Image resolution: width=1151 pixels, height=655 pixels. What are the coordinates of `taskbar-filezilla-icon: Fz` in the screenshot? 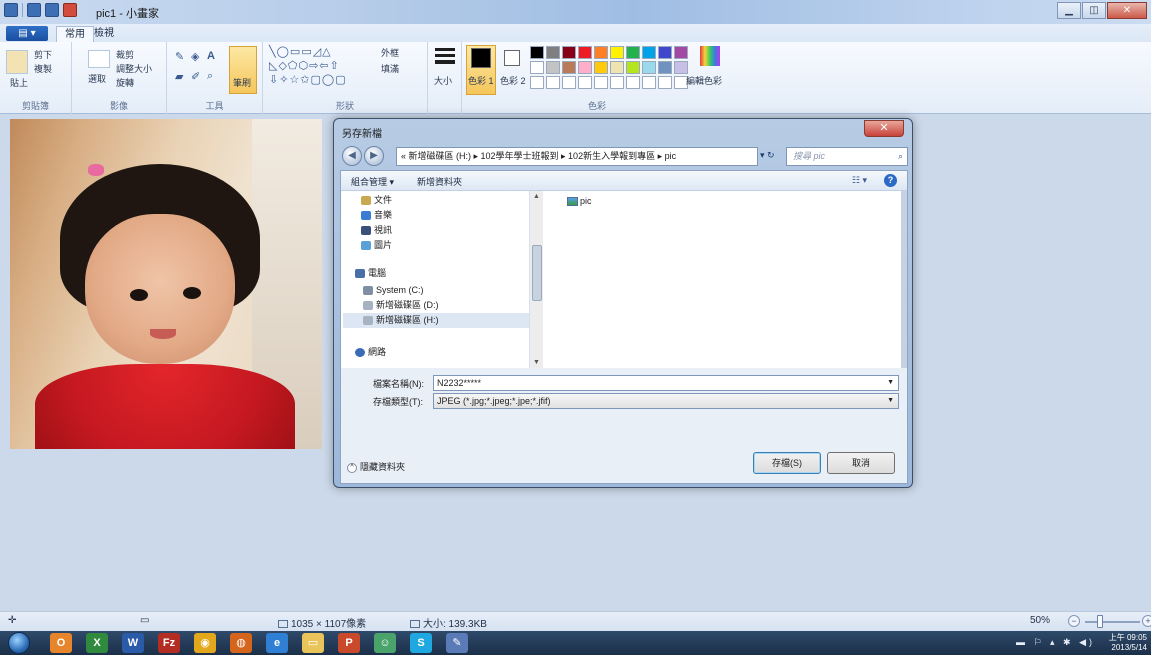 It's located at (169, 643).